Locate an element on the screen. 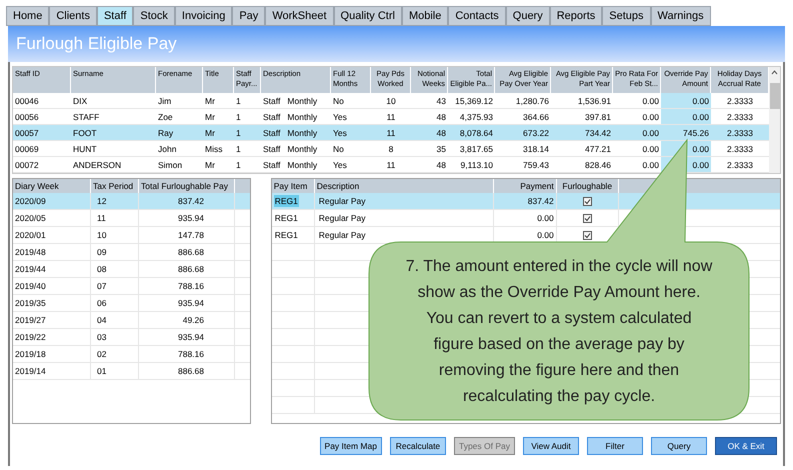 The height and width of the screenshot is (470, 793). nav-tab: Stock is located at coordinates (154, 16).